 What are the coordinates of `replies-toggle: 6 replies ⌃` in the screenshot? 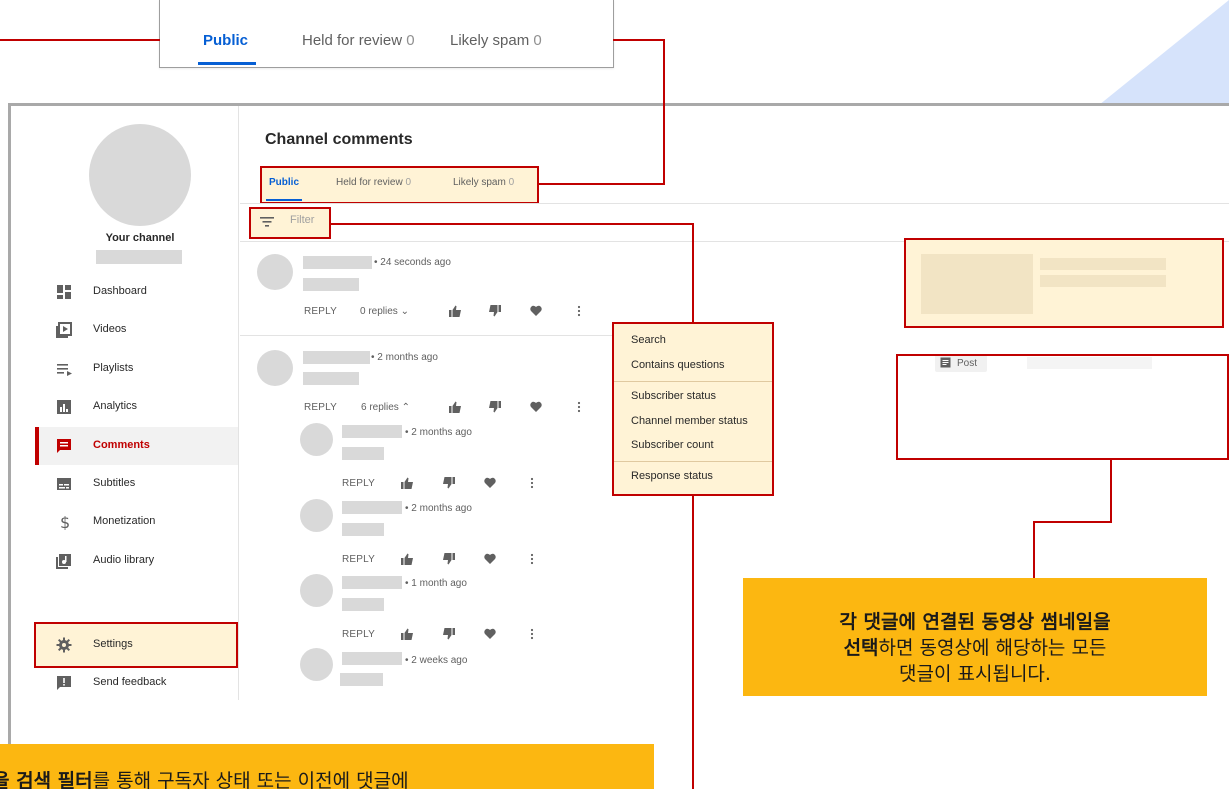 It's located at (385, 407).